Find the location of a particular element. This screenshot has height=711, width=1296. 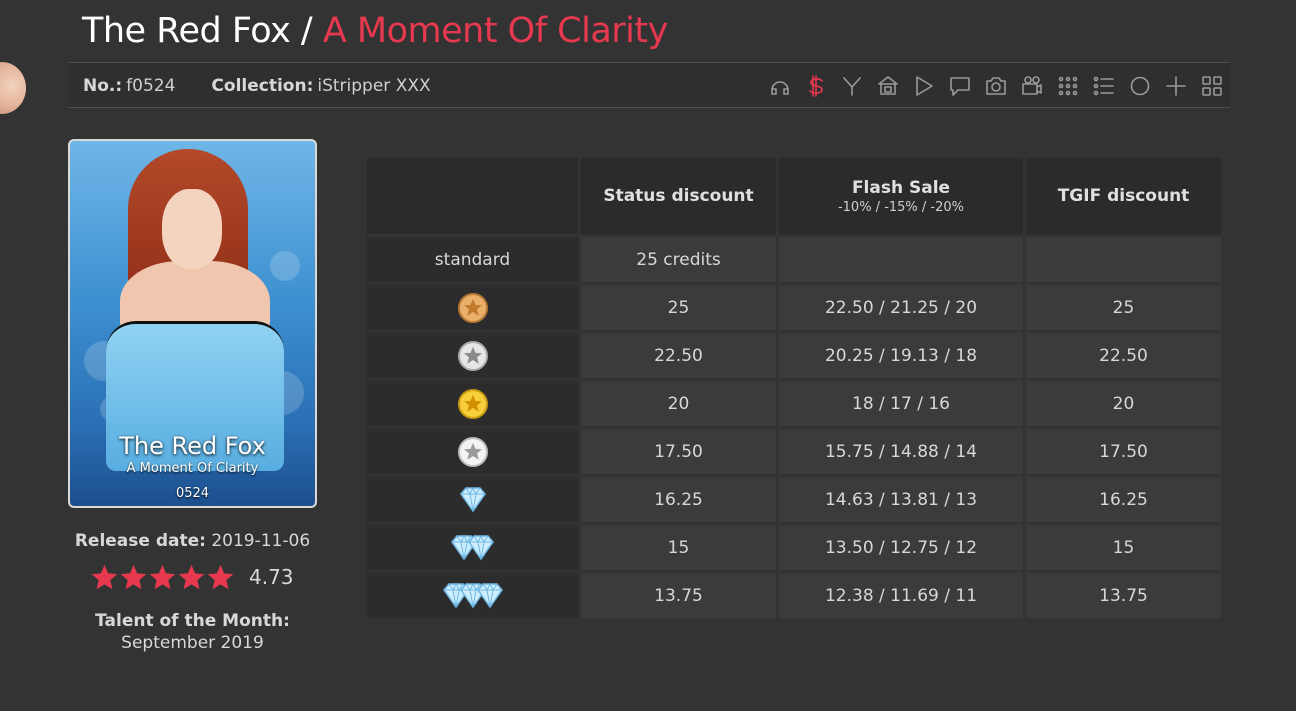

release-date-label: Release date: is located at coordinates (140, 541).